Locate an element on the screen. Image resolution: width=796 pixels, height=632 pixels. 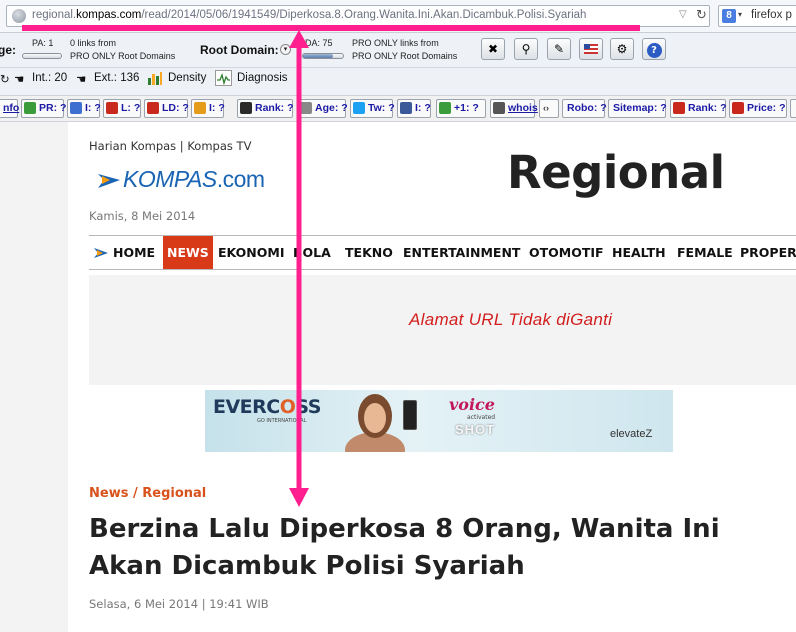
google-icon is located at coordinates (76, 108).